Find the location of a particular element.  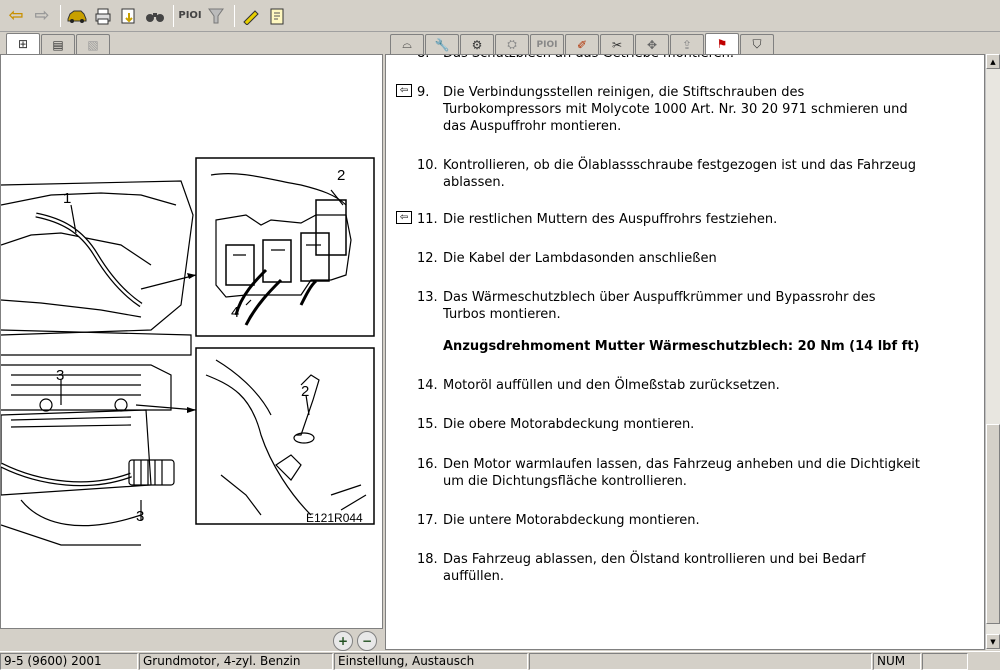

step-number: 17. is located at coordinates (427, 520).